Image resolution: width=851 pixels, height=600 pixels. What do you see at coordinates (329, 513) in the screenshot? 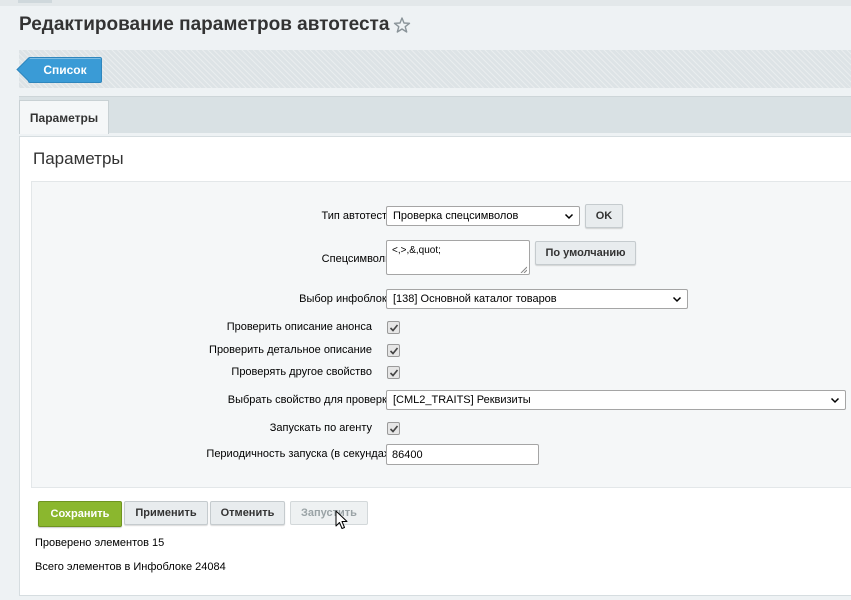
I see `run-button: Запустить` at bounding box center [329, 513].